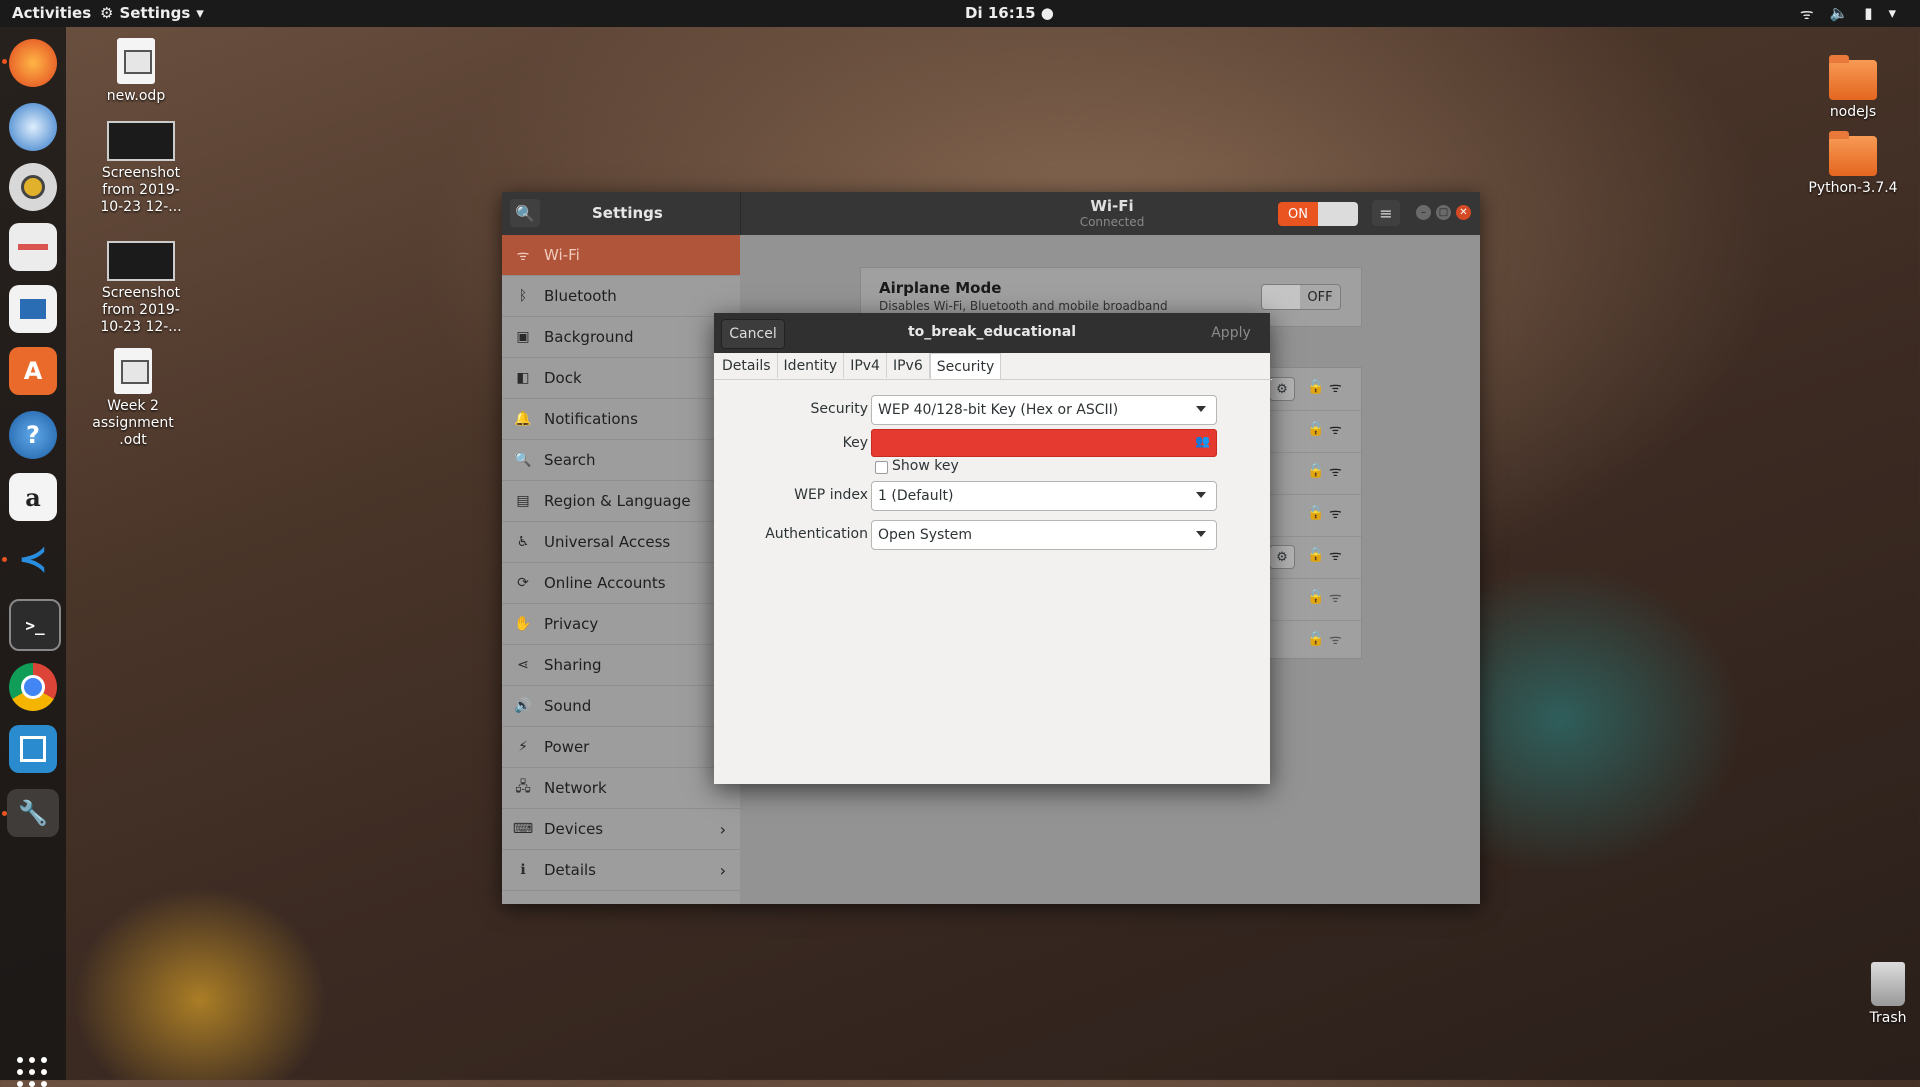 The image size is (1920, 1087). Describe the element at coordinates (523, 870) in the screenshot. I see `info-icon: ℹ` at that location.